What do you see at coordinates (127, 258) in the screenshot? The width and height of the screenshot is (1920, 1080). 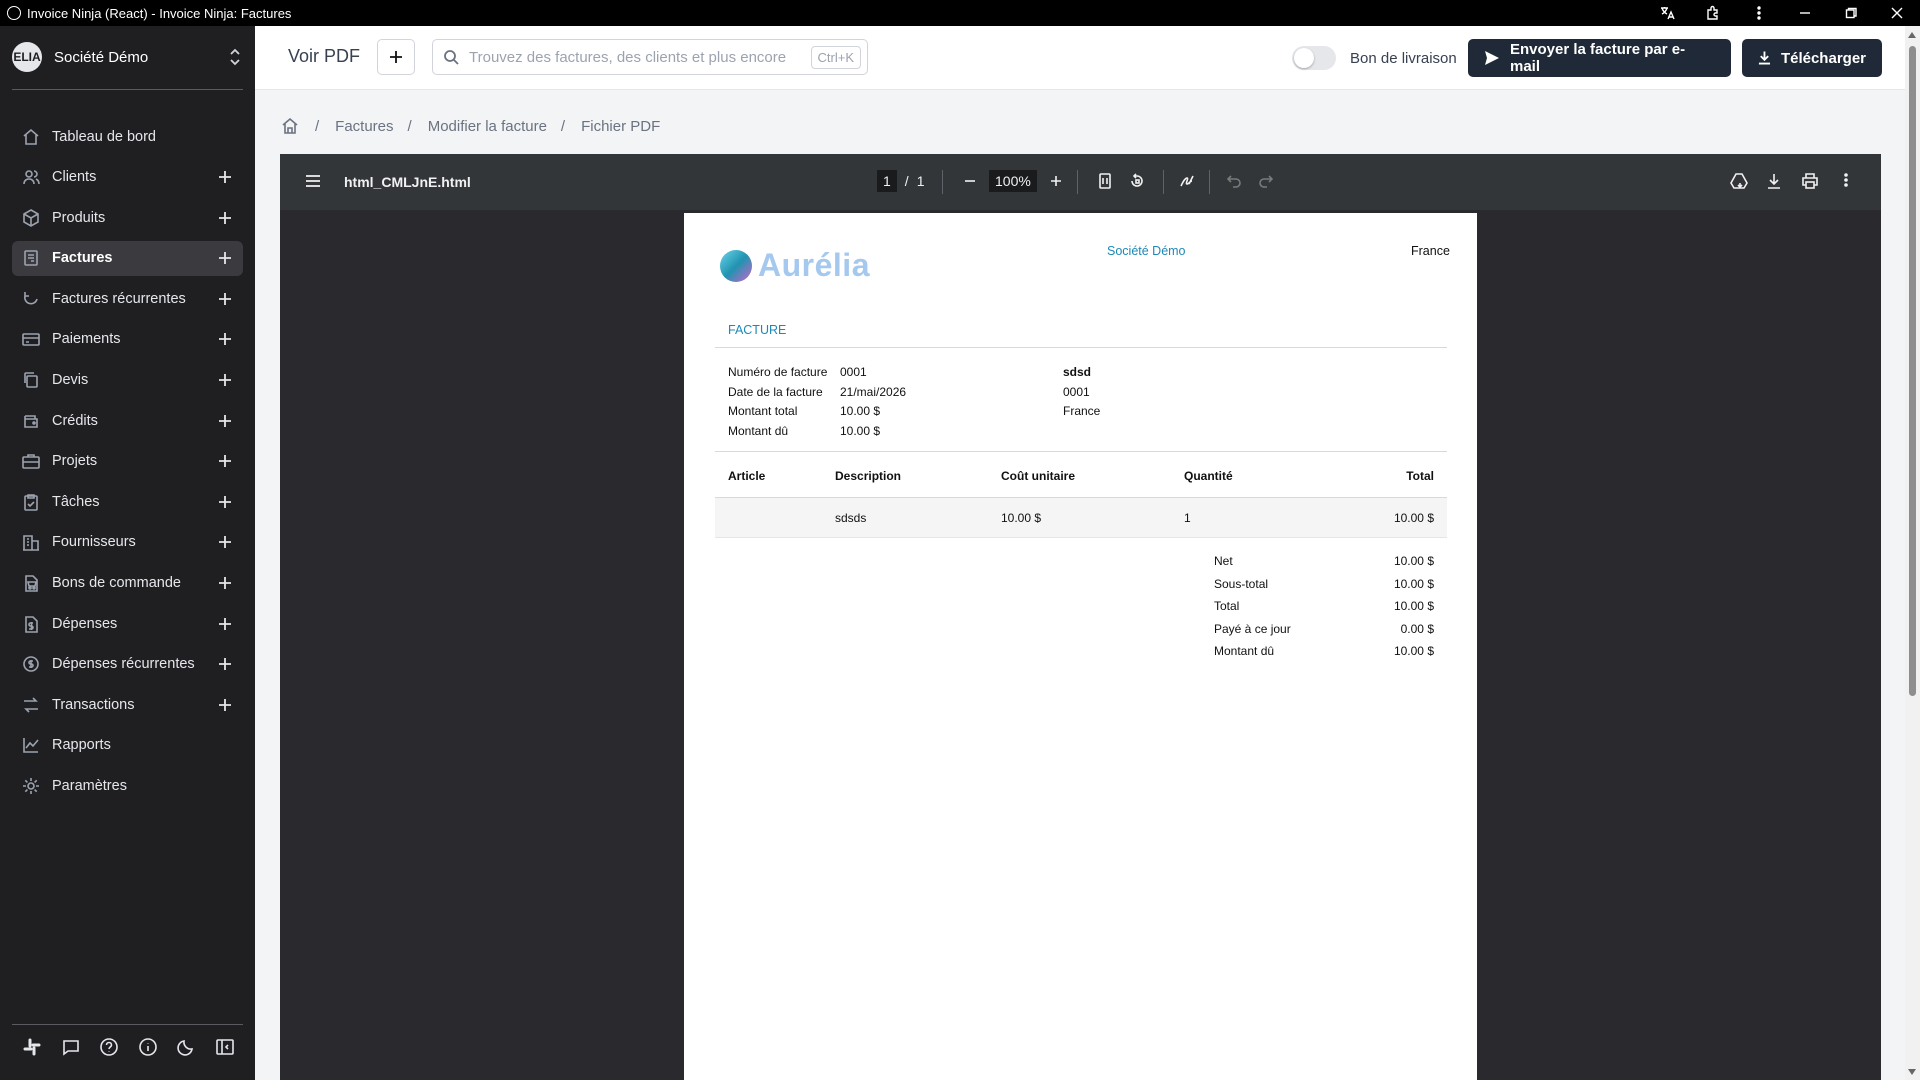 I see `sidebar-item-file-invoice: Factures` at bounding box center [127, 258].